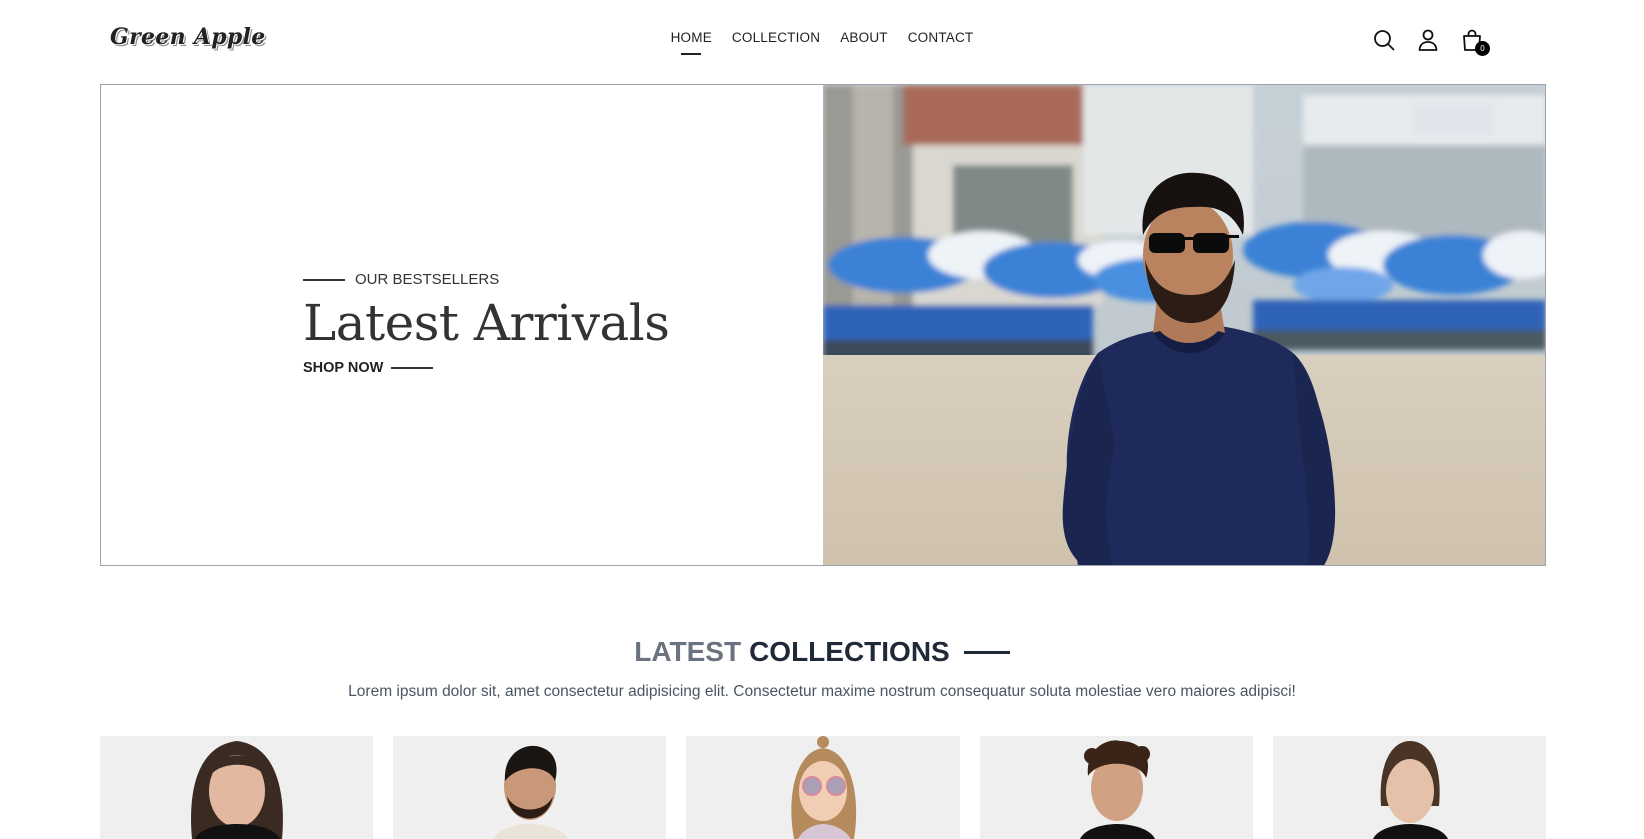 The image size is (1644, 839). I want to click on eyebrow-text: OUR BESTSELLERS, so click(427, 279).